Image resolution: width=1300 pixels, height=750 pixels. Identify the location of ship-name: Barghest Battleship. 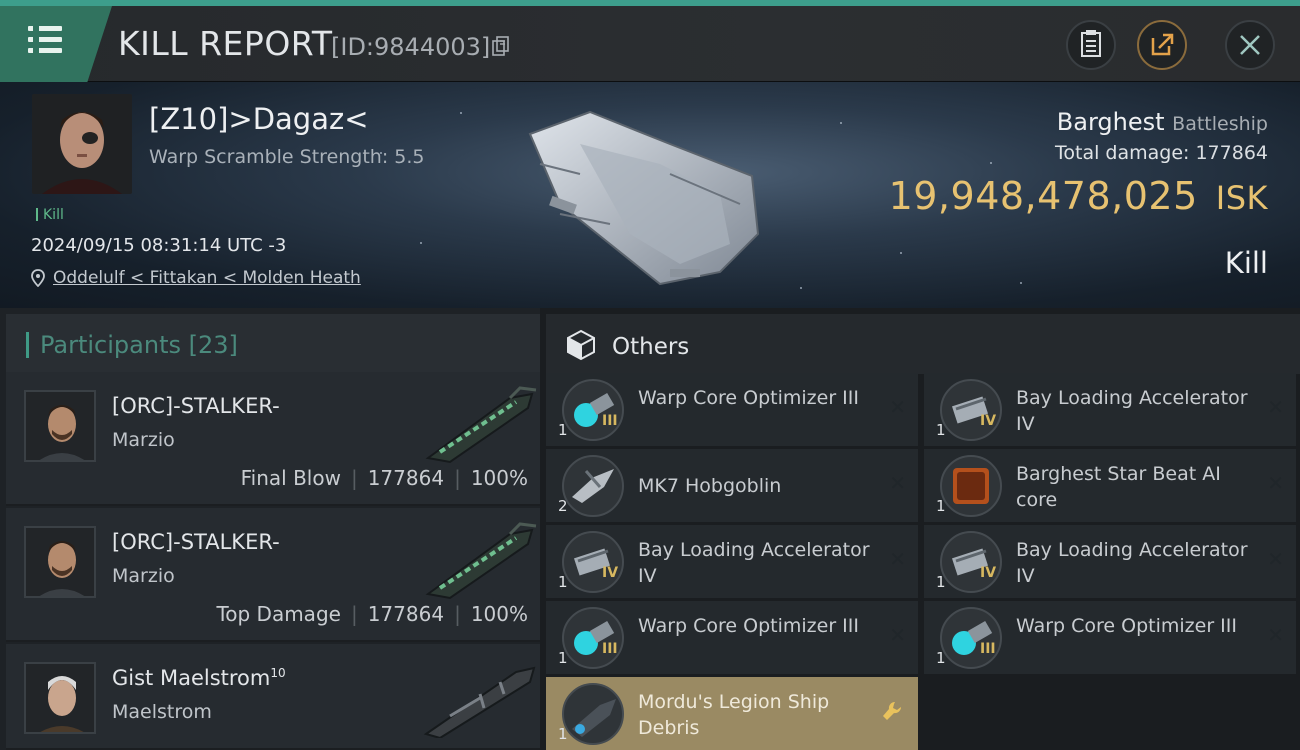
(1162, 122).